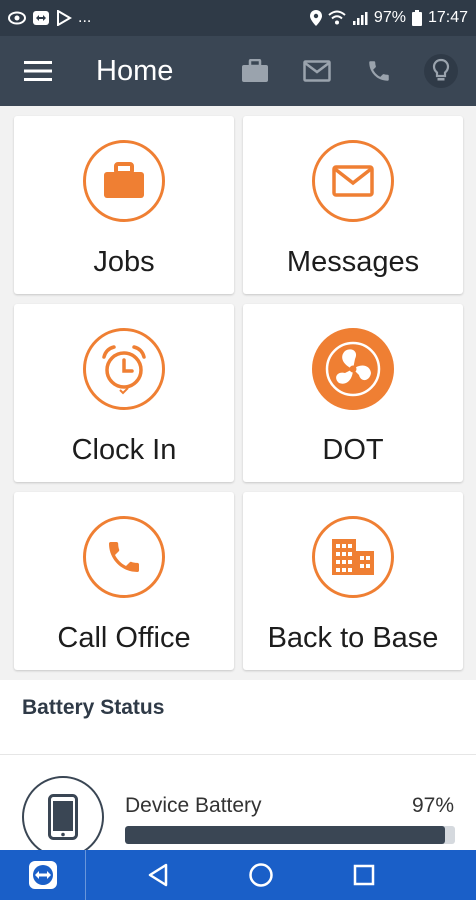 The width and height of the screenshot is (476, 900). I want to click on home-button, so click(261, 875).